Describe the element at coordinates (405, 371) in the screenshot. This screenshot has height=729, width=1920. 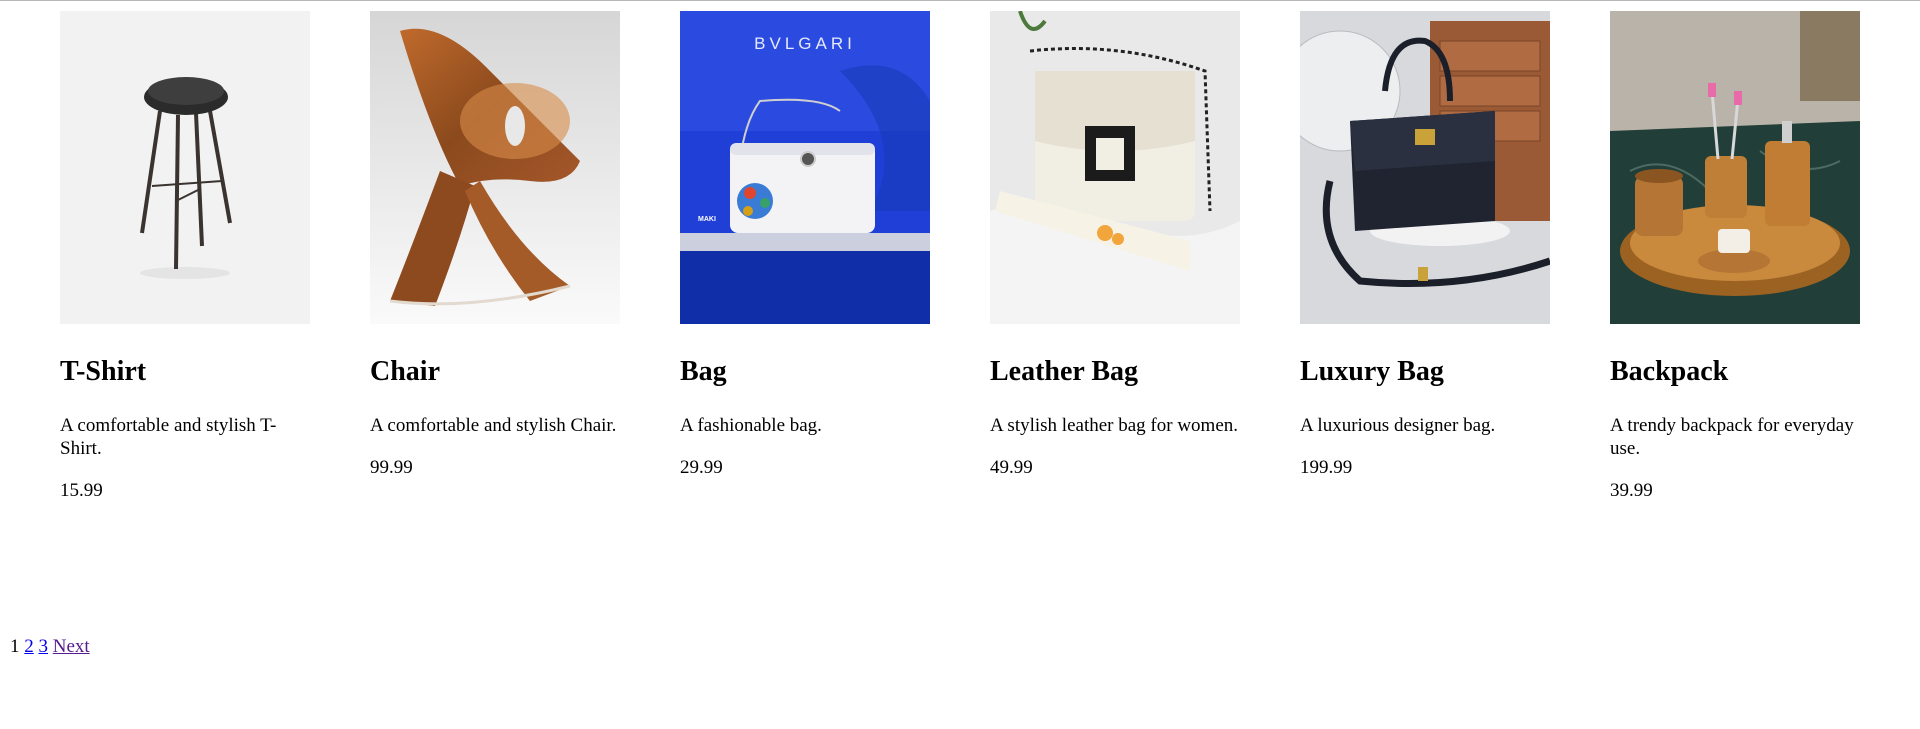
I see `product-title: Chair` at that location.